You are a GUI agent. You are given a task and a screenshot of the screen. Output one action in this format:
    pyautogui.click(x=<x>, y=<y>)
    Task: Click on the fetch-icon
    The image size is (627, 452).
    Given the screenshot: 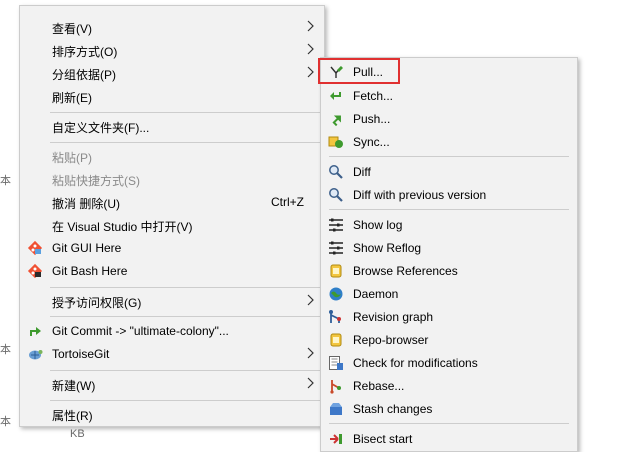 What is the action you would take?
    pyautogui.click(x=335, y=96)
    